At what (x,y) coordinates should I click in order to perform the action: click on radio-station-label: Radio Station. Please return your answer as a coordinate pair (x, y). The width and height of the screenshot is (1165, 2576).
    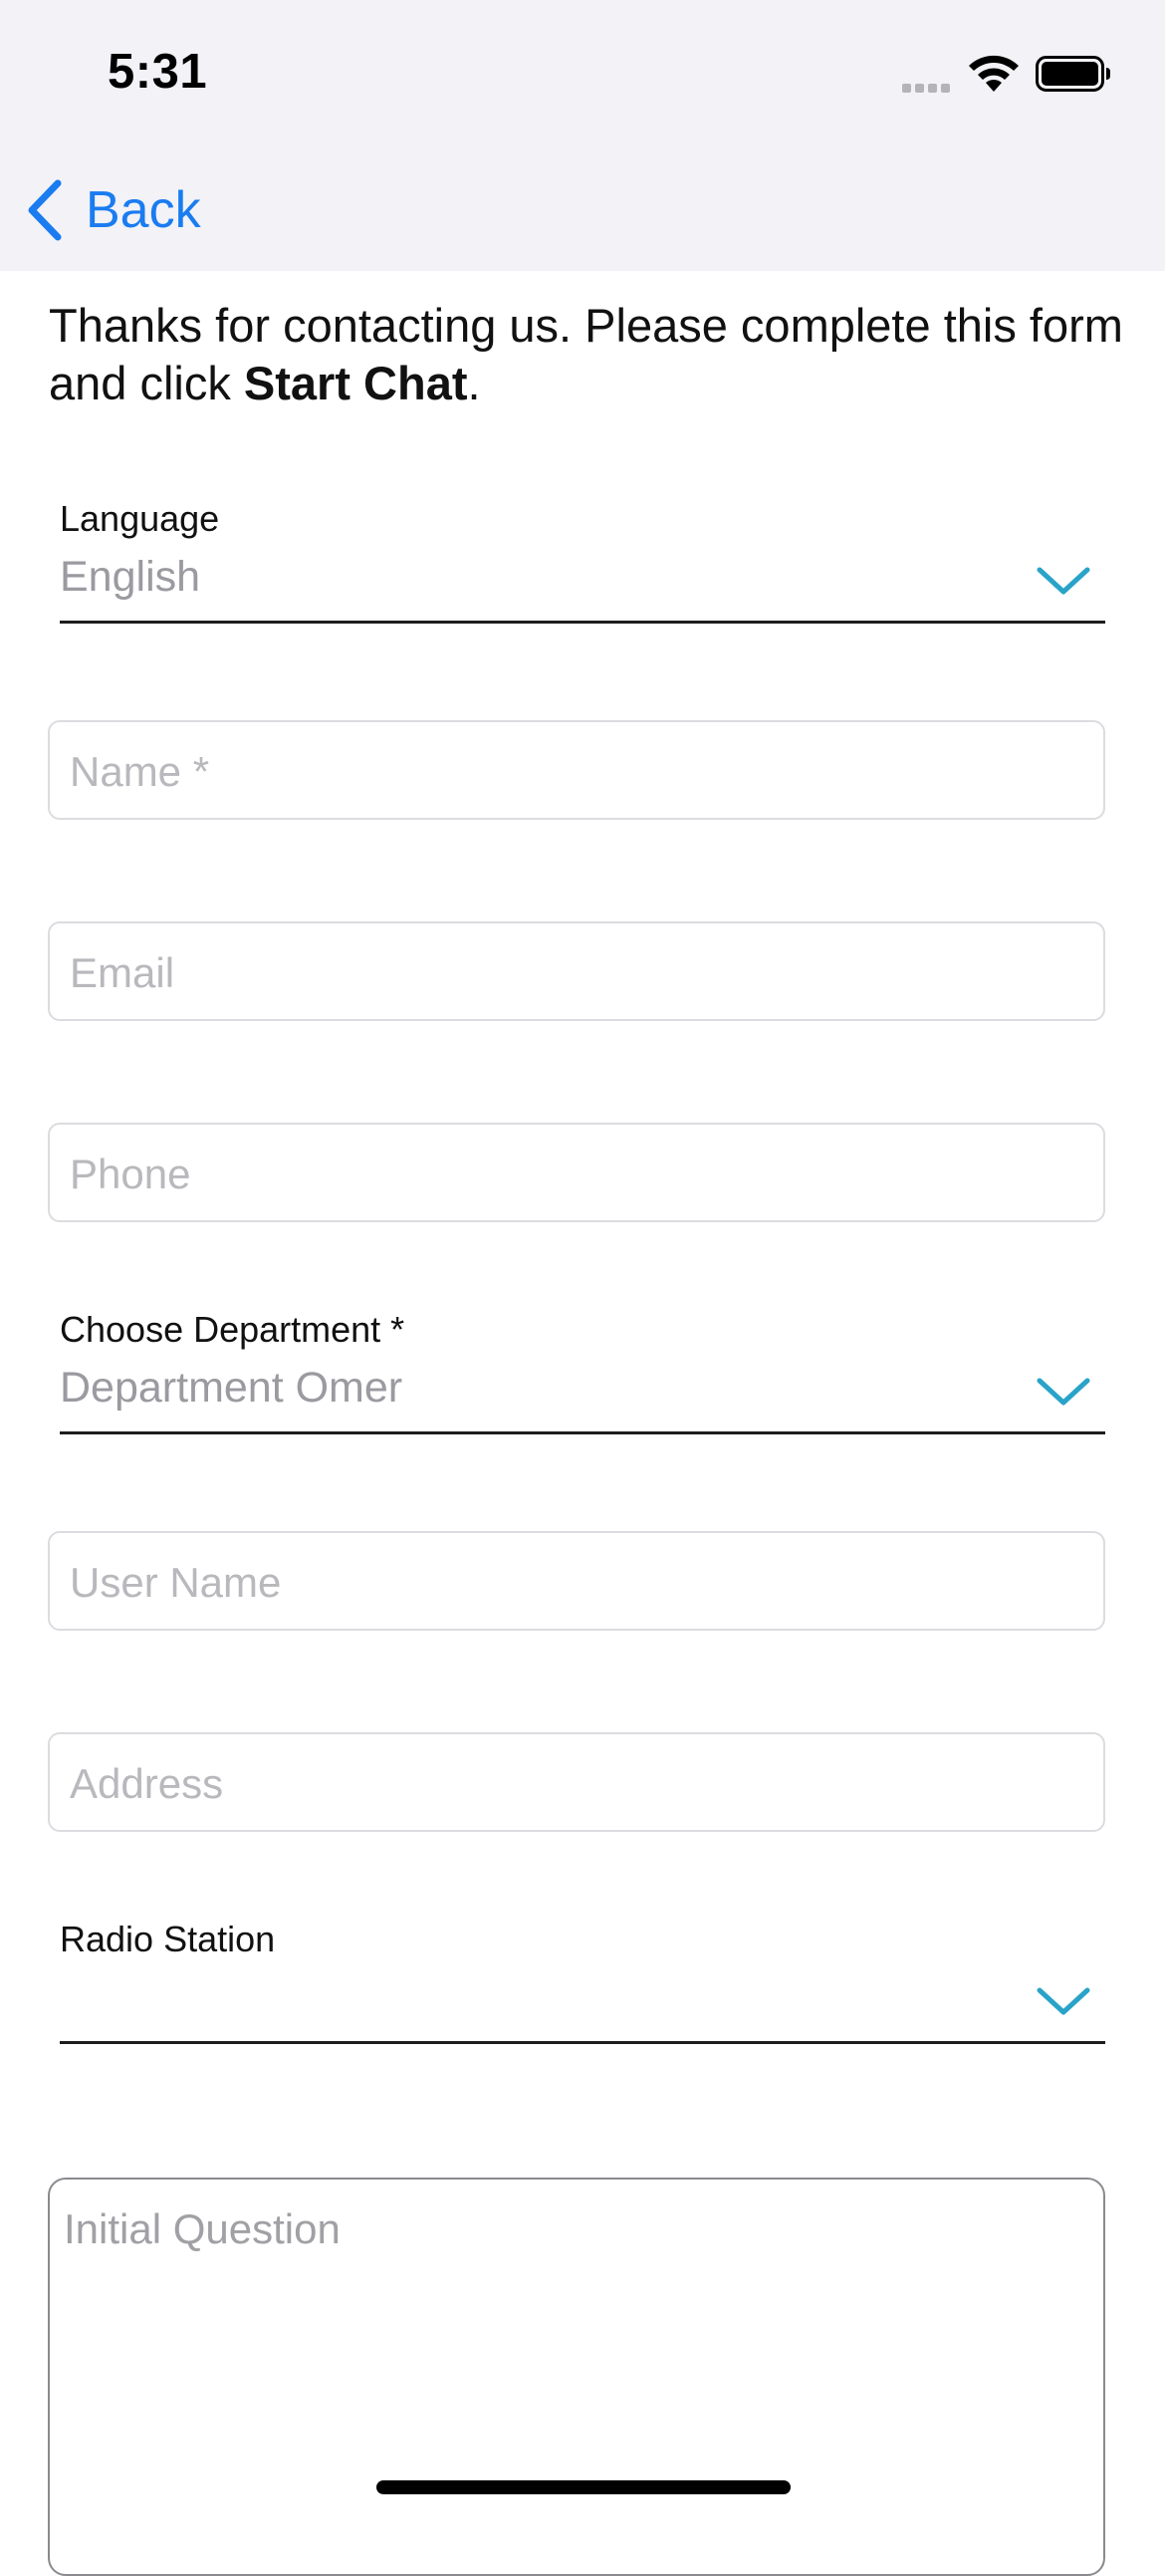
    Looking at the image, I should click on (168, 1939).